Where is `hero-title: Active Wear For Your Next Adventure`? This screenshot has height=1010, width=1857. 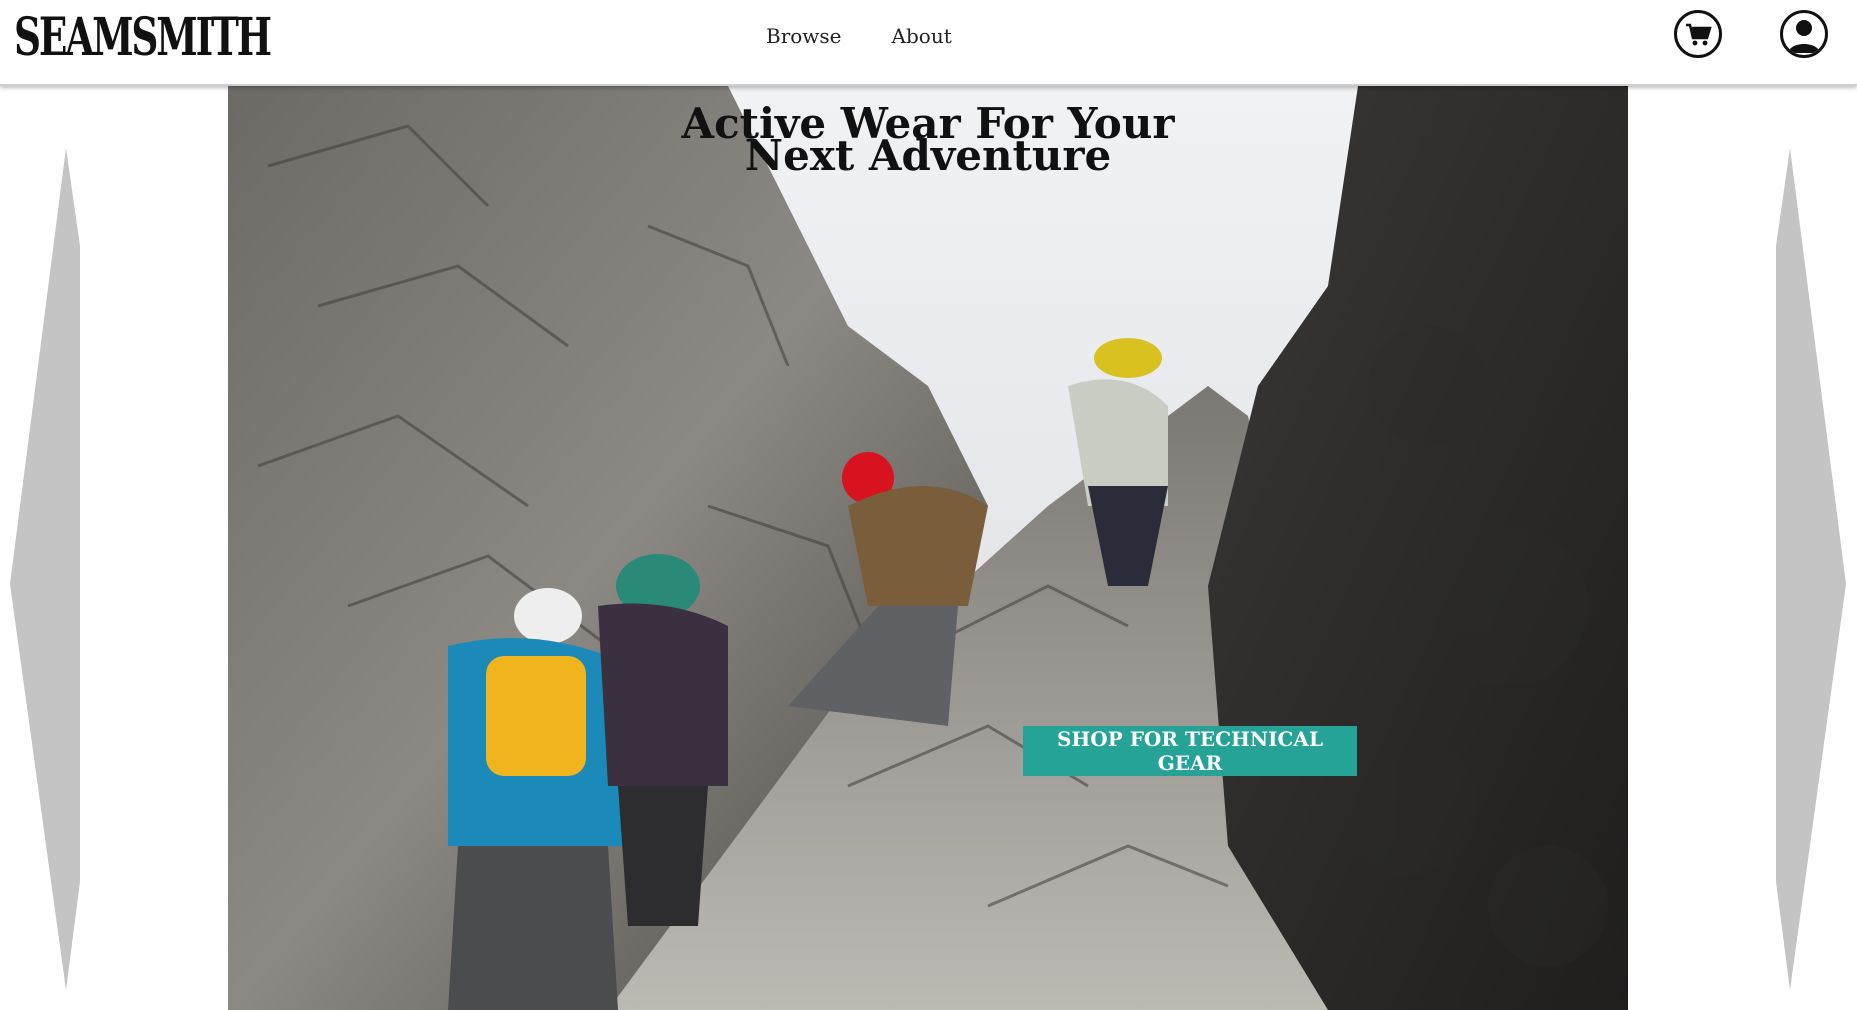 hero-title: Active Wear For Your Next Adventure is located at coordinates (928, 141).